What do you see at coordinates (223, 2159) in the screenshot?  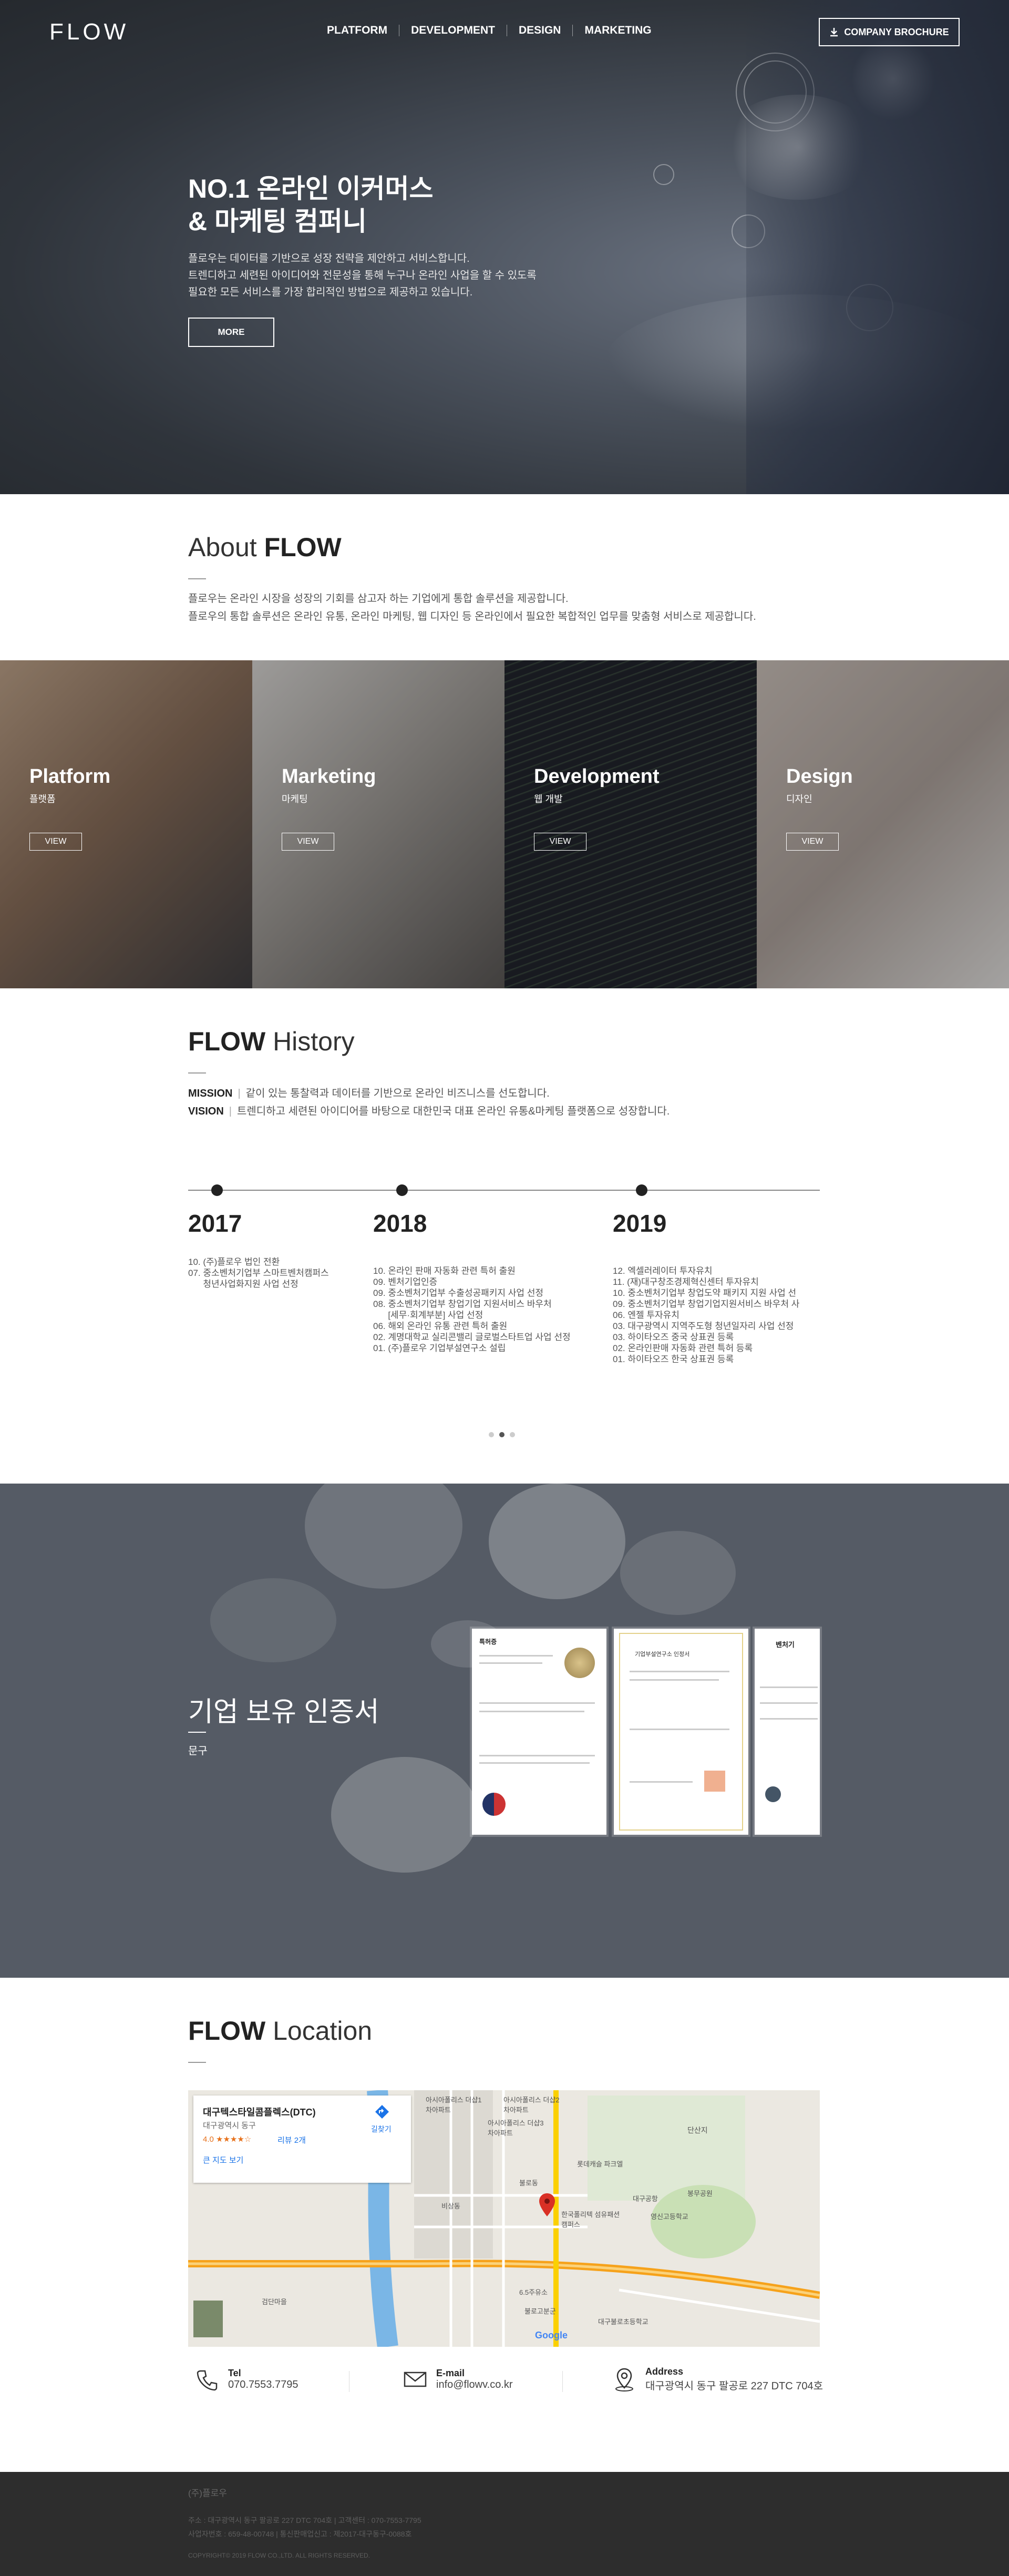 I see `bigger-map-link: 큰 지도 보기` at bounding box center [223, 2159].